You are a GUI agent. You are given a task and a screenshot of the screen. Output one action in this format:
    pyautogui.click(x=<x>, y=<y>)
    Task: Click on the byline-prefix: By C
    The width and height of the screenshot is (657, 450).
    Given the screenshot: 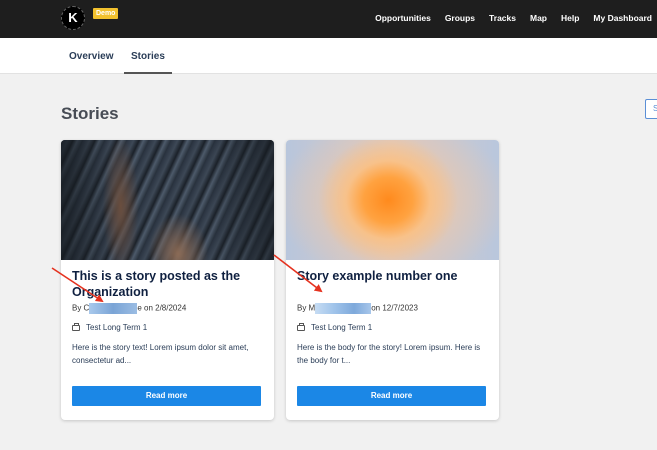 What is the action you would take?
    pyautogui.click(x=81, y=308)
    